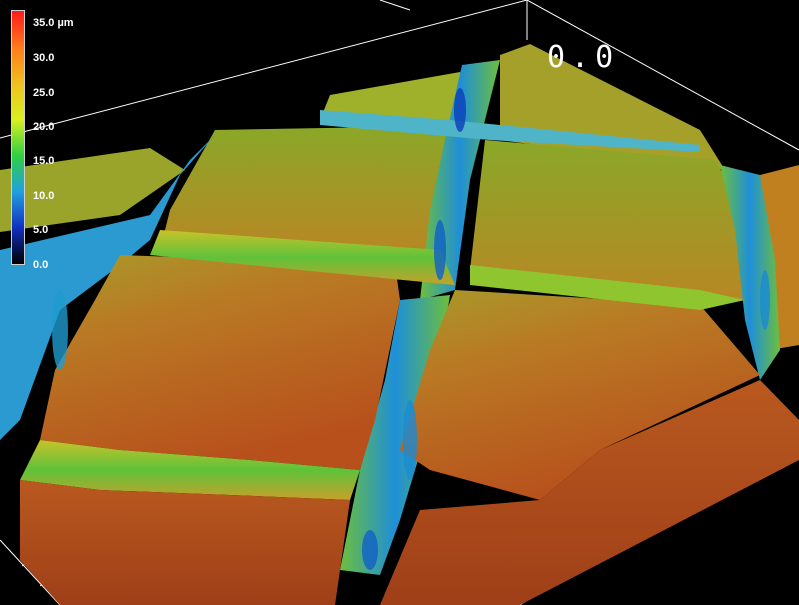 The image size is (799, 605). Describe the element at coordinates (44, 161) in the screenshot. I see `colorbar-tick-label: 15.0` at that location.